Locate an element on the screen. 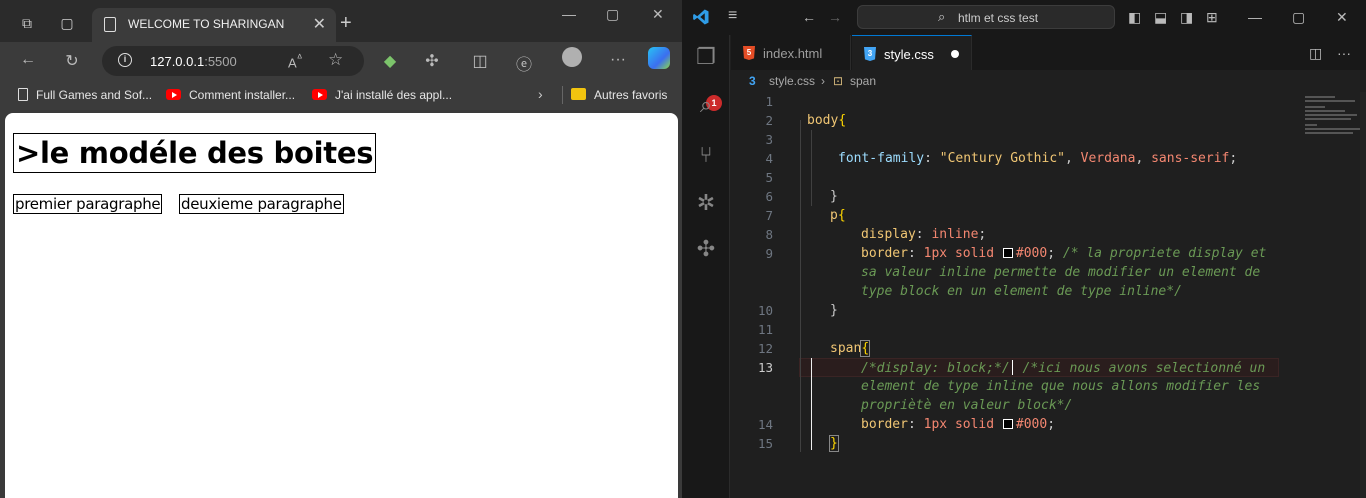  favorite-star-icon: ☆ is located at coordinates (335, 60).